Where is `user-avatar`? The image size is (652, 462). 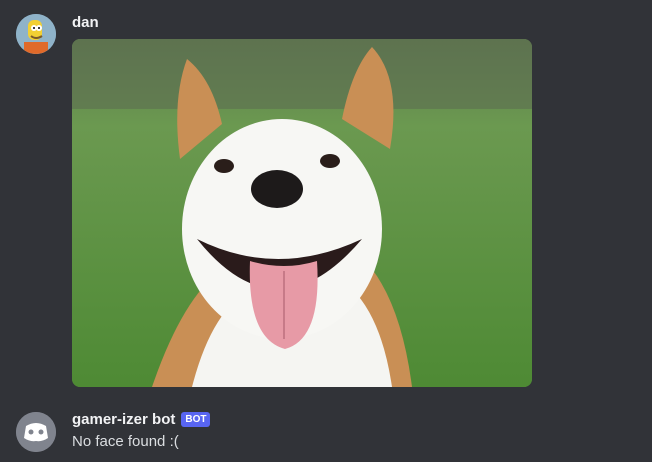
user-avatar is located at coordinates (36, 34).